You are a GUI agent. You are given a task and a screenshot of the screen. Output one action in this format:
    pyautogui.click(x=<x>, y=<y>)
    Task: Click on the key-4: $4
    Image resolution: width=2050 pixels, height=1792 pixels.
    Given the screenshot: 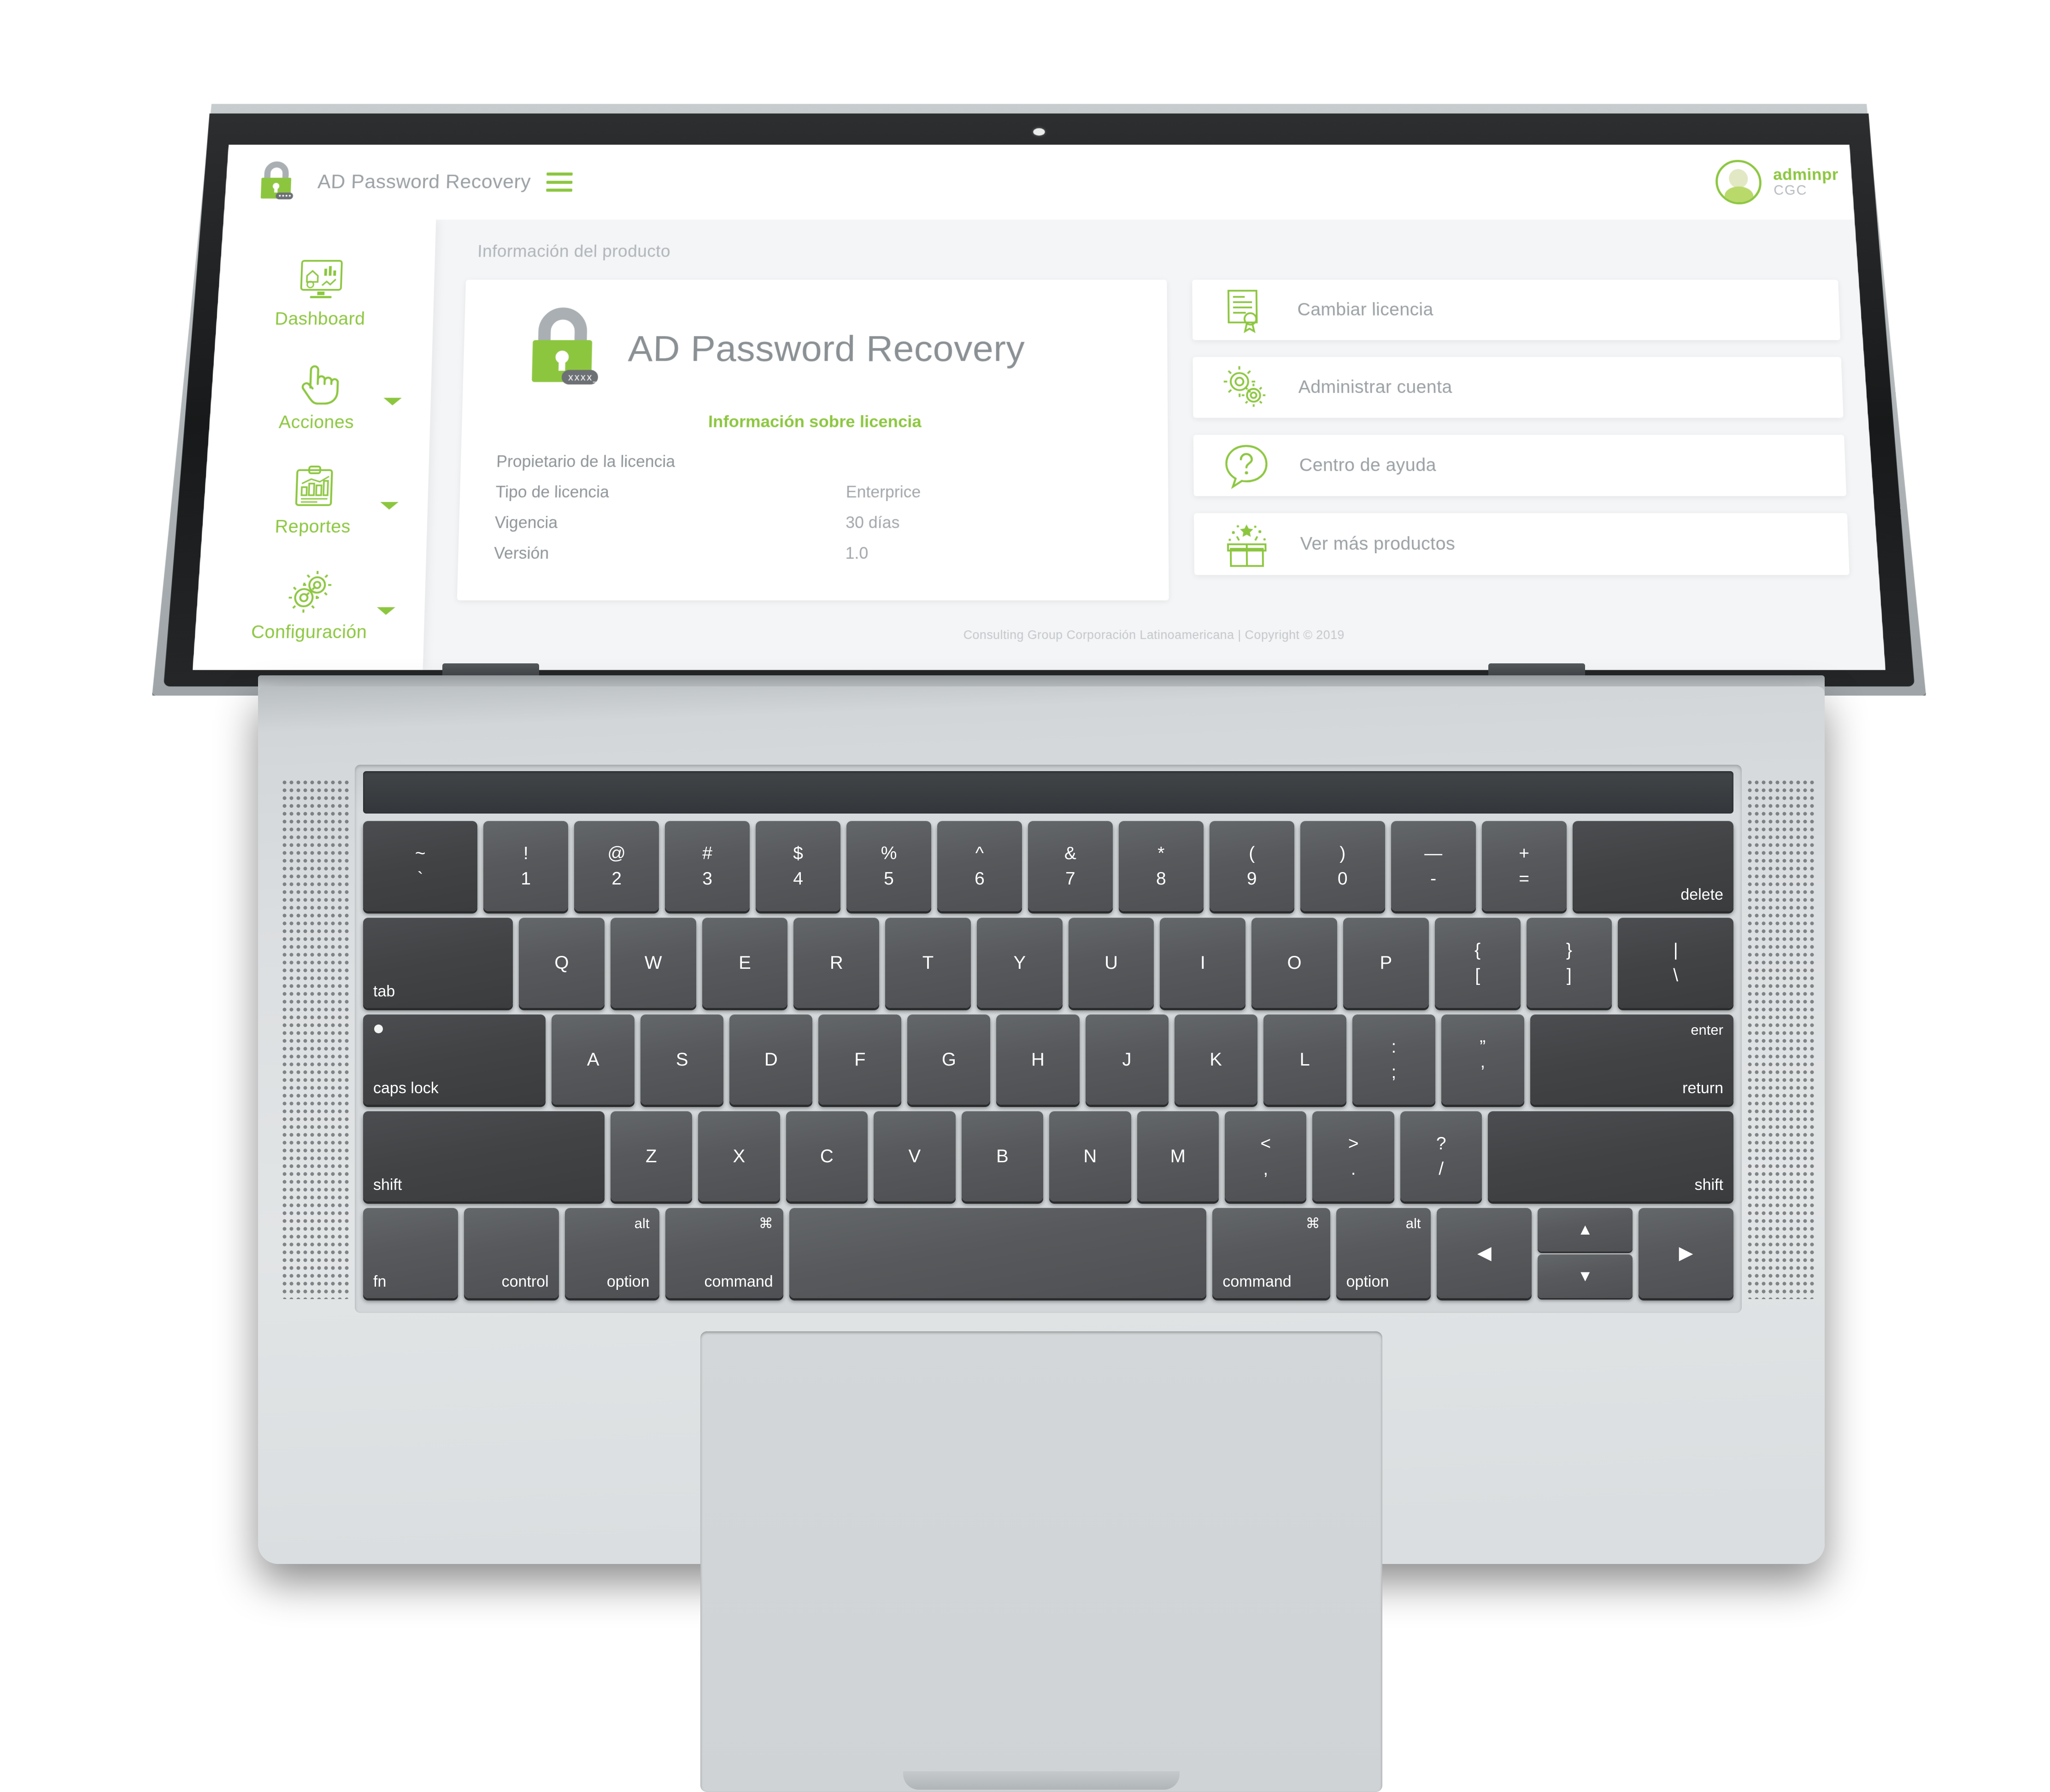 What is the action you would take?
    pyautogui.click(x=798, y=866)
    